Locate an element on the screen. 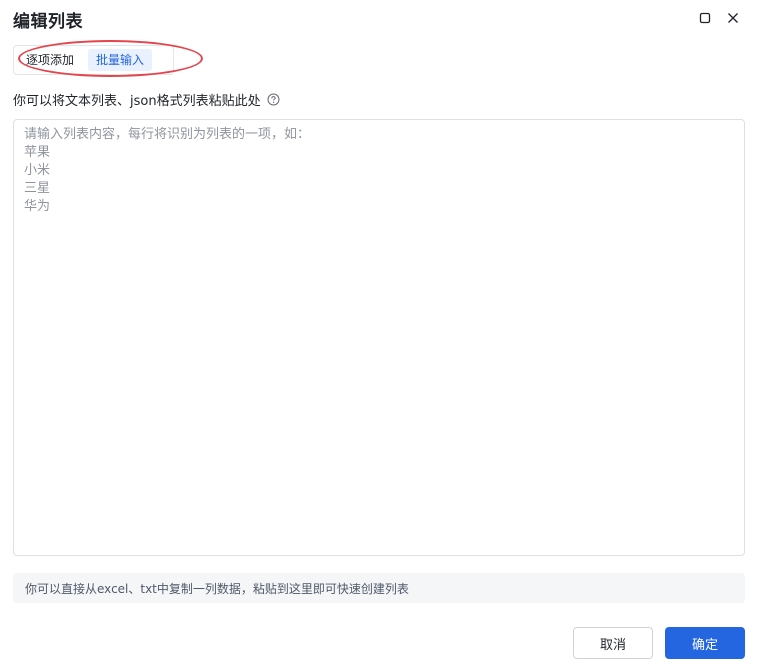 This screenshot has width=765, height=666. input-mode-tabs: 逐项添加 批量输入 is located at coordinates (93, 60).